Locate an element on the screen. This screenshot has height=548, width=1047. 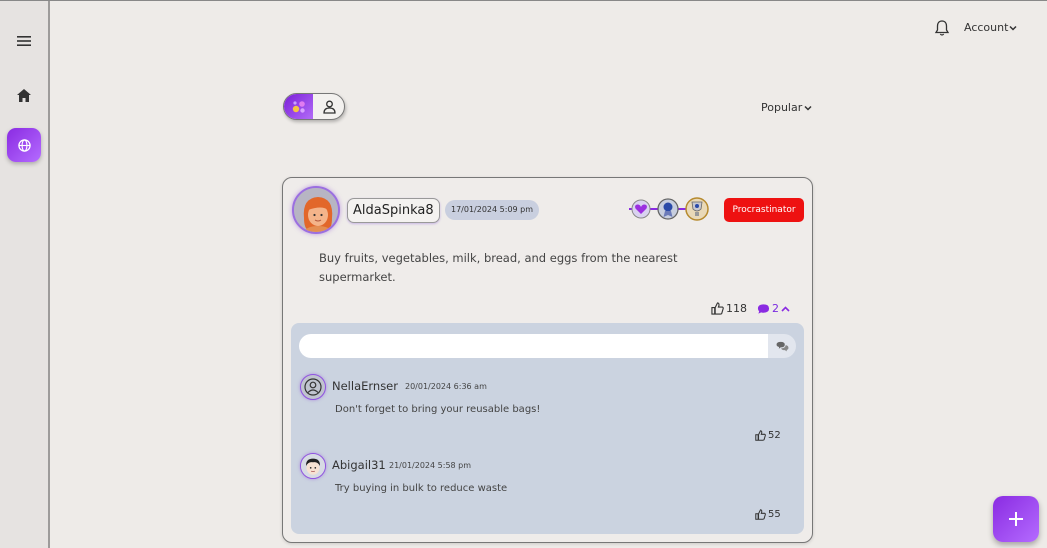
comment-like-count: 55 is located at coordinates (774, 514).